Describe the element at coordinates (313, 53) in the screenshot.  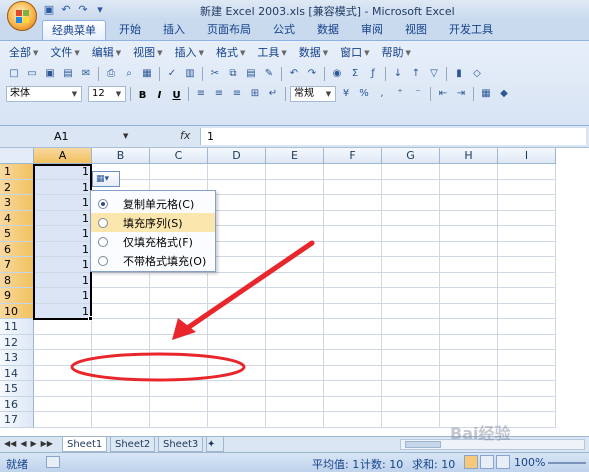
I see `menu-data: 数据 ▼` at that location.